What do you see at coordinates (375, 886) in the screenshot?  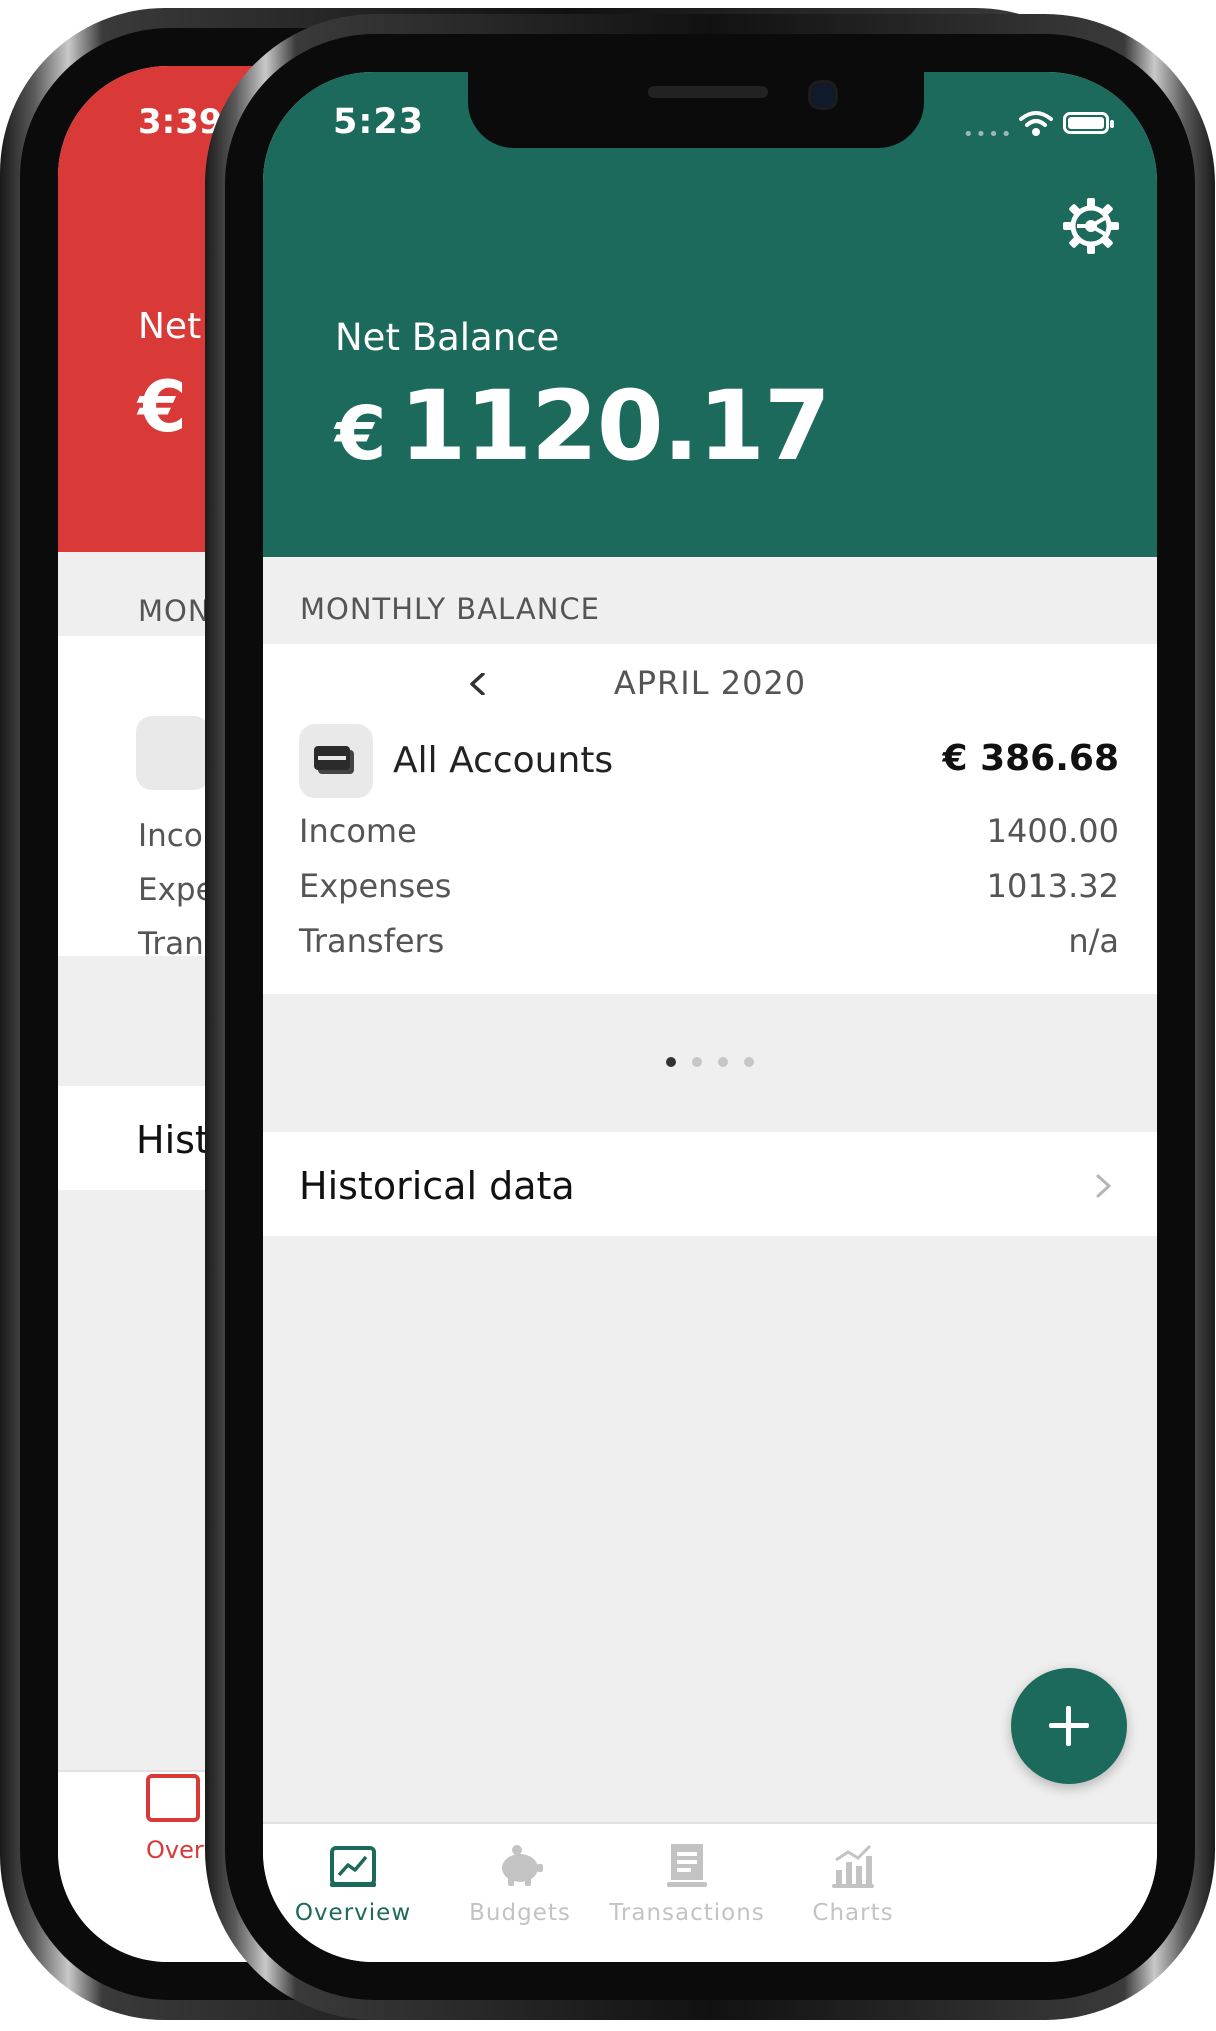 I see `expenses-label: Expenses` at bounding box center [375, 886].